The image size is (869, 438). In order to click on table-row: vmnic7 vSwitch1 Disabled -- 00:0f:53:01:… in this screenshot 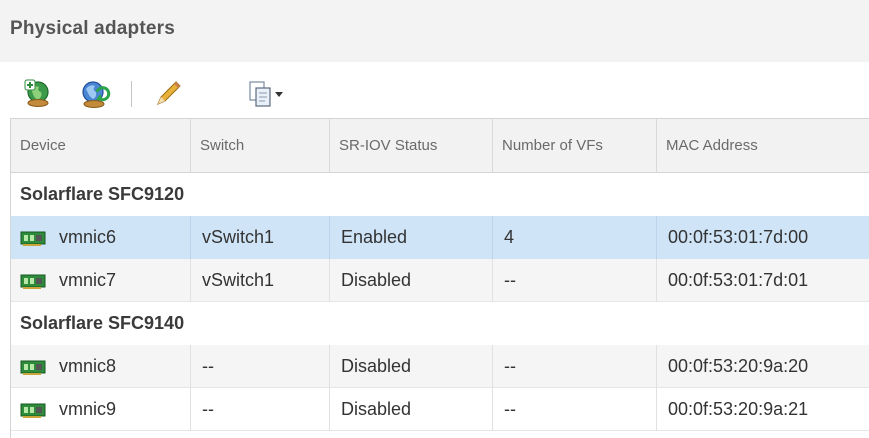, I will do `click(440, 280)`.